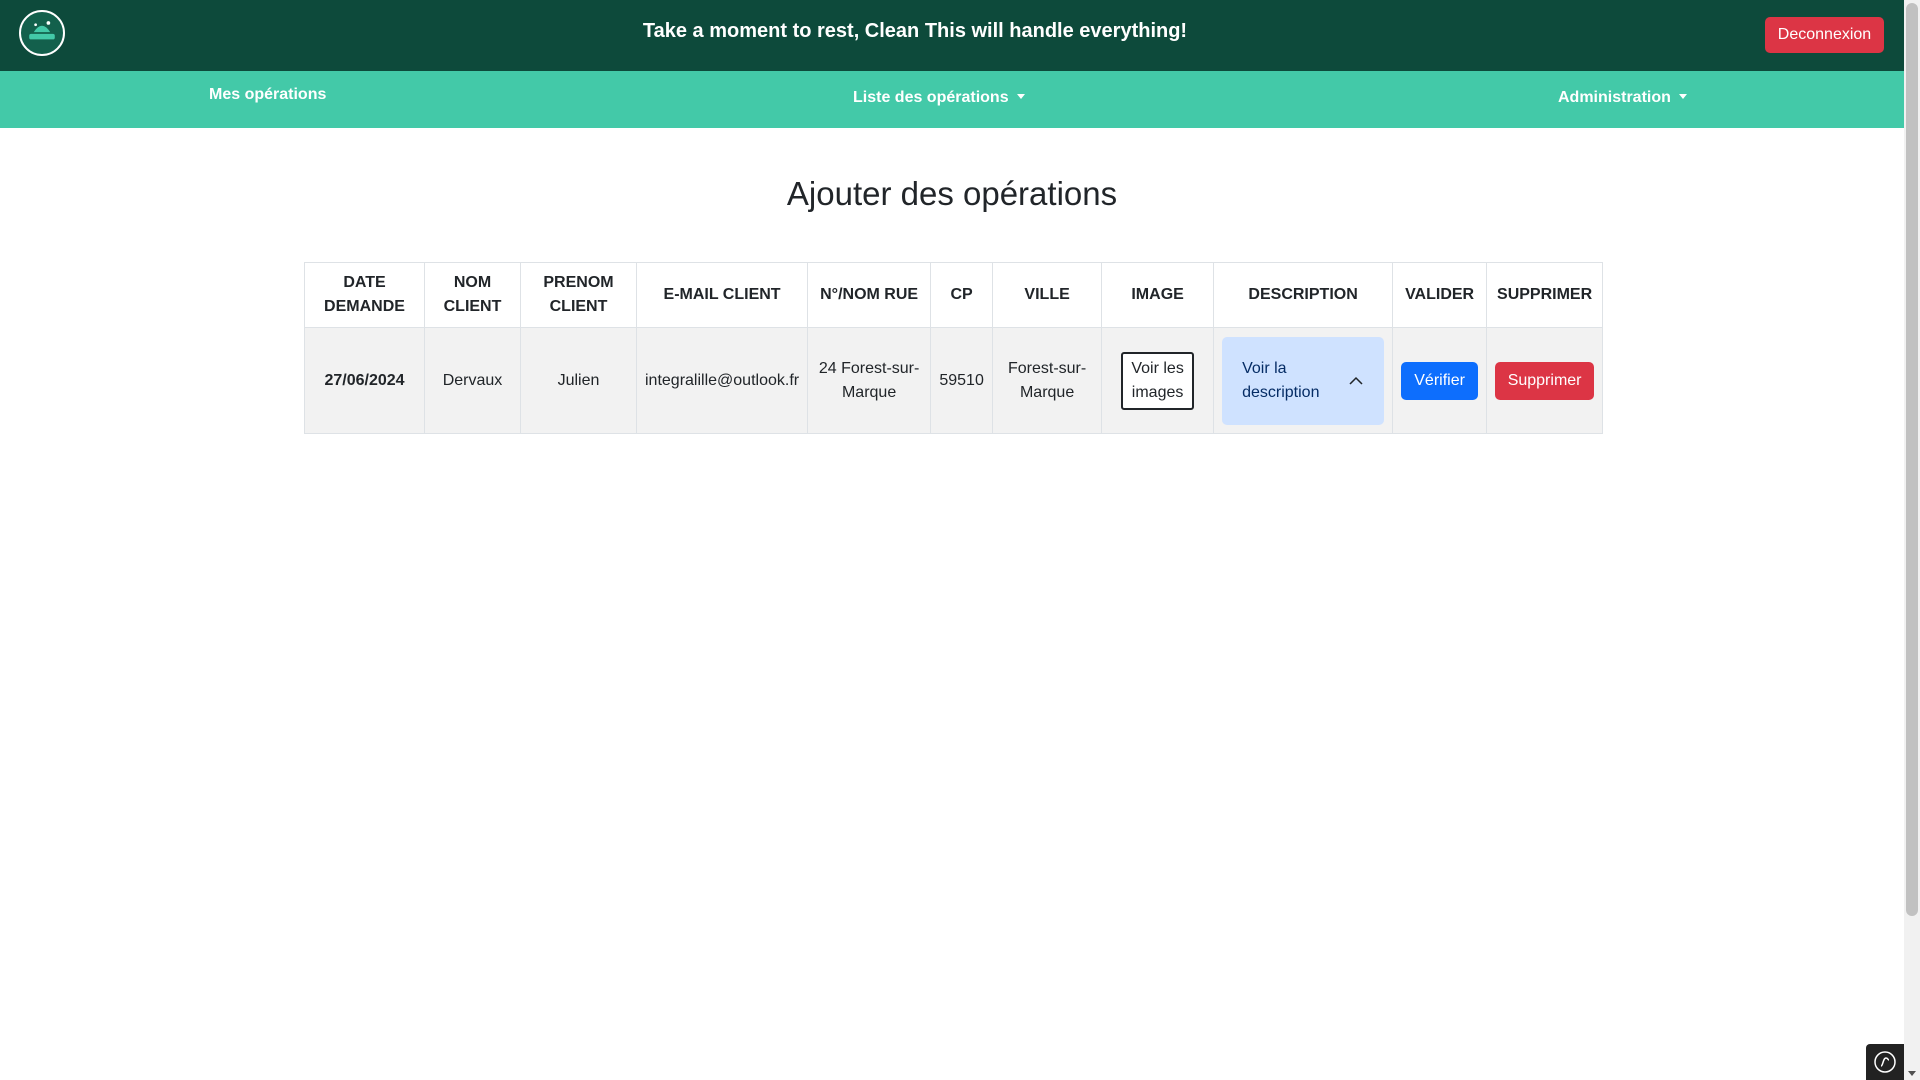  What do you see at coordinates (364, 282) in the screenshot?
I see `column-header-text: DATE` at bounding box center [364, 282].